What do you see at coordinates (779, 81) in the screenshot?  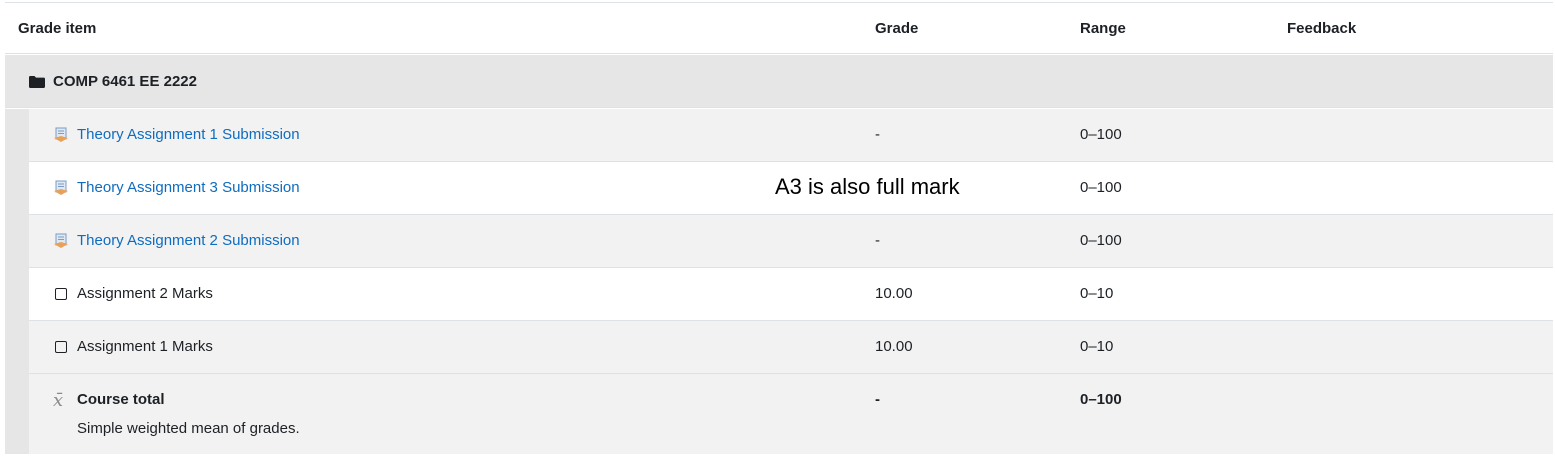 I see `category-row: COMP 6461 EE 2222` at bounding box center [779, 81].